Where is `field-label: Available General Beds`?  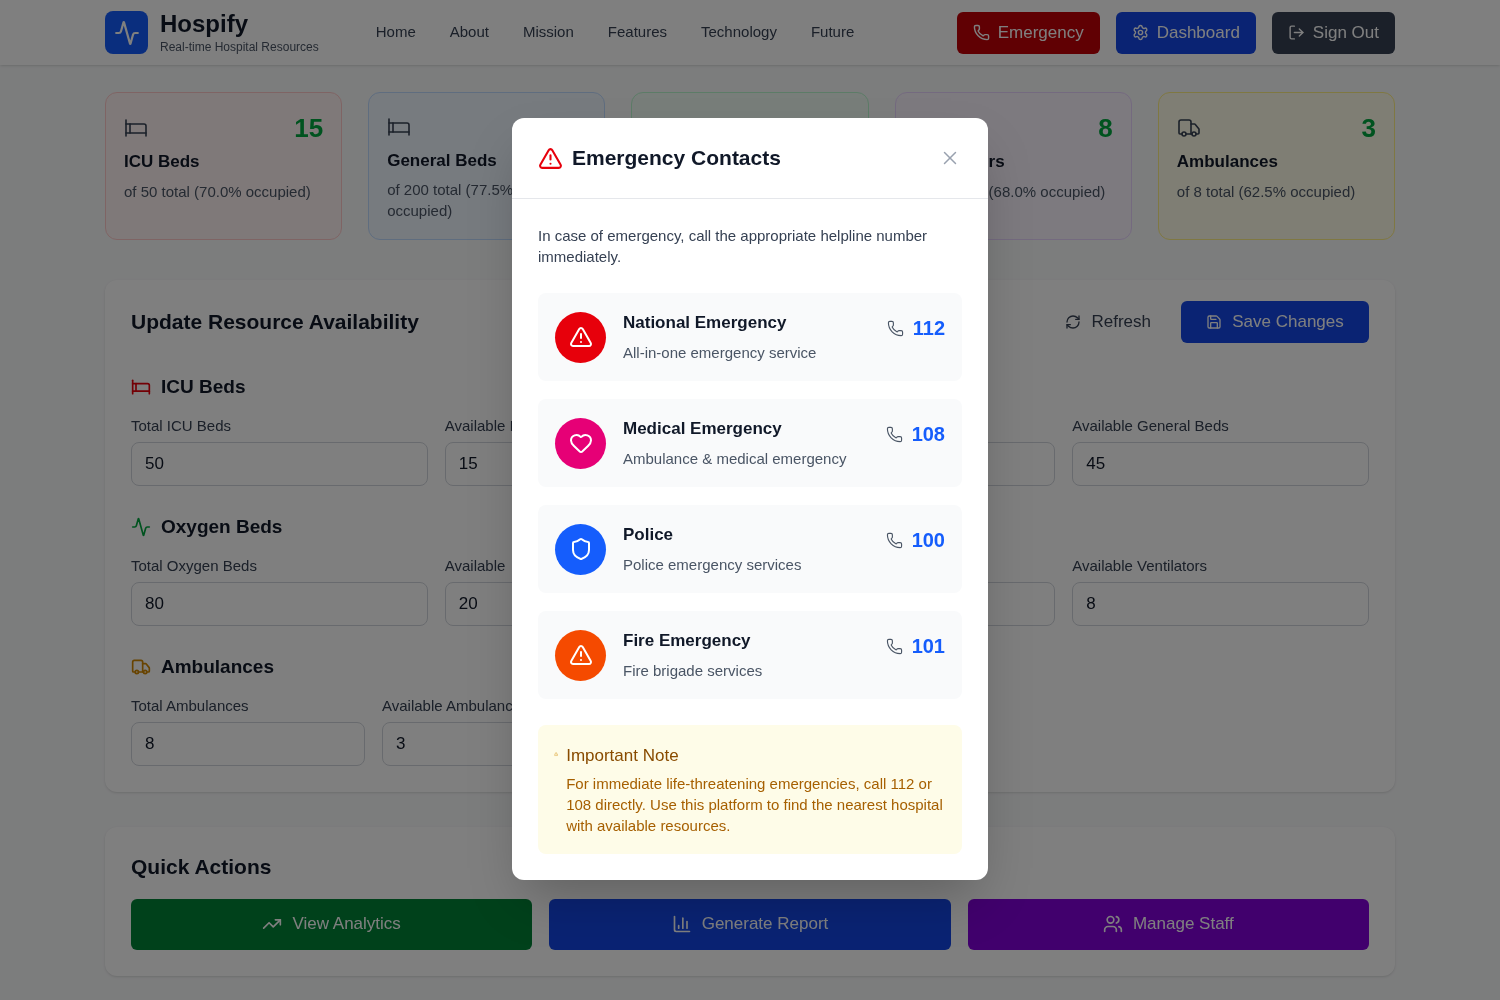 field-label: Available General Beds is located at coordinates (1150, 425).